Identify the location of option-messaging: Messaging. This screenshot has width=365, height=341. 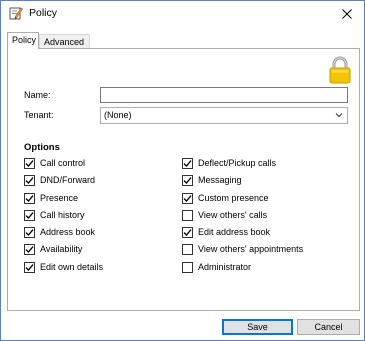
(212, 180).